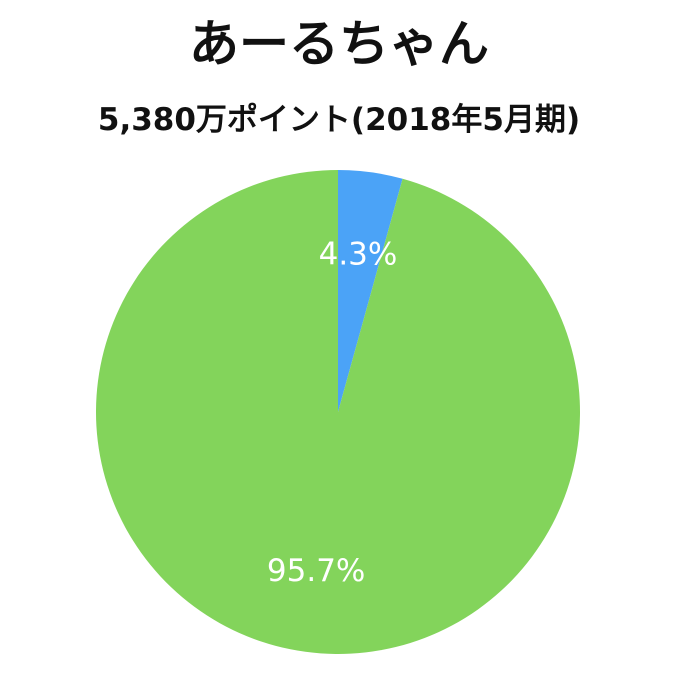 The height and width of the screenshot is (678, 678). Describe the element at coordinates (316, 571) in the screenshot. I see `pie-slice-label-1: 95.7%` at that location.